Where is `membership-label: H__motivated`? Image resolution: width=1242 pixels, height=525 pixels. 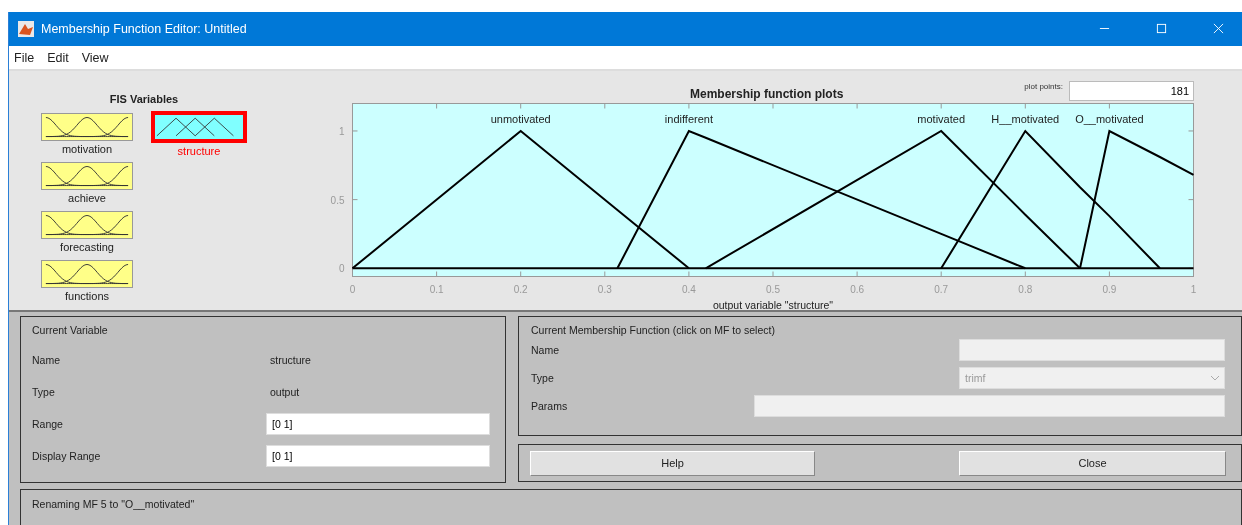 membership-label: H__motivated is located at coordinates (1025, 118).